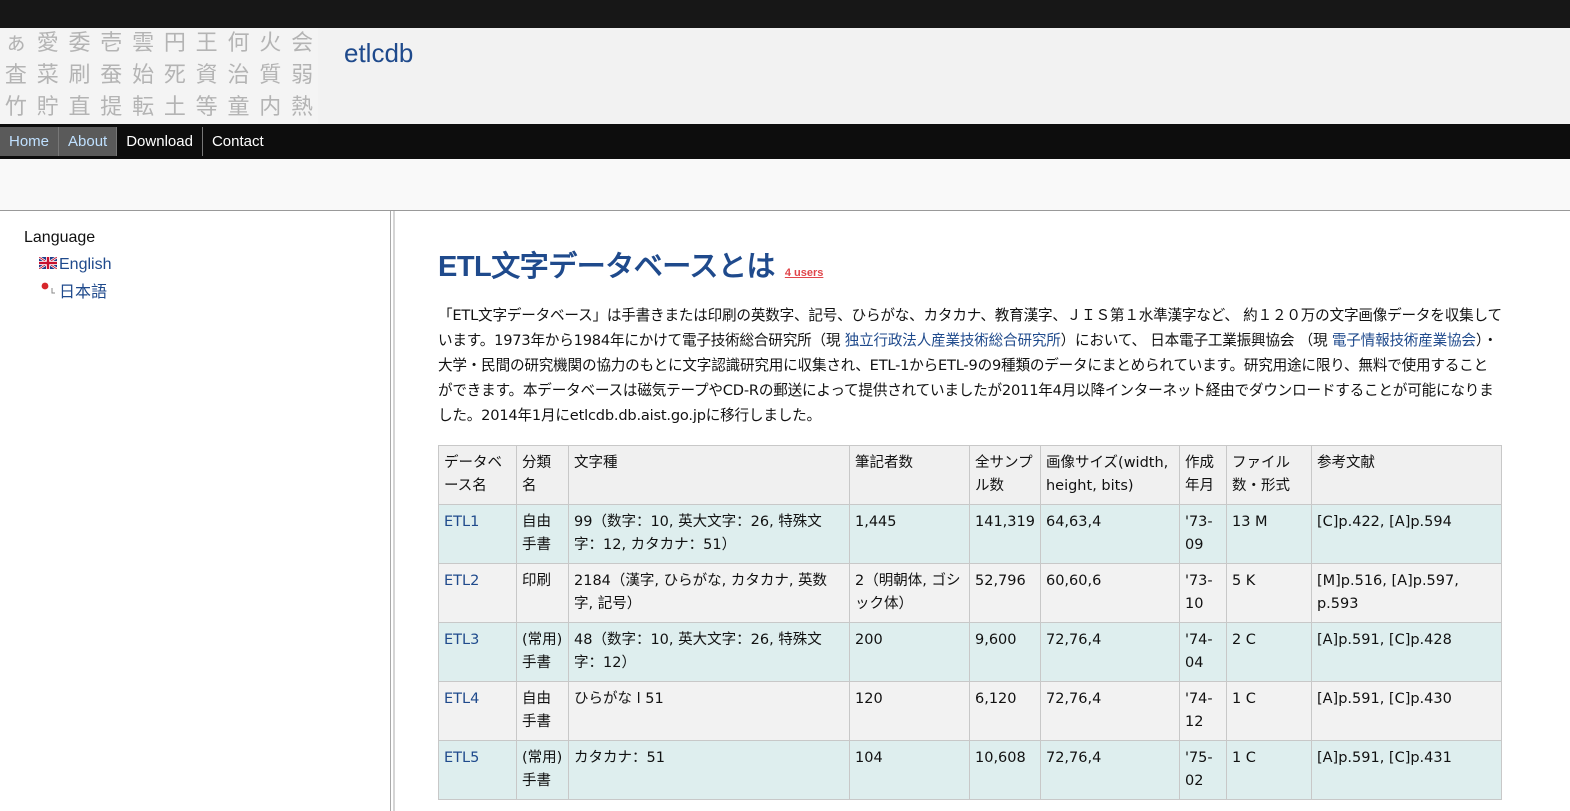 This screenshot has height=811, width=1570. Describe the element at coordinates (909, 475) in the screenshot. I see `column-header: 筆記者数` at that location.